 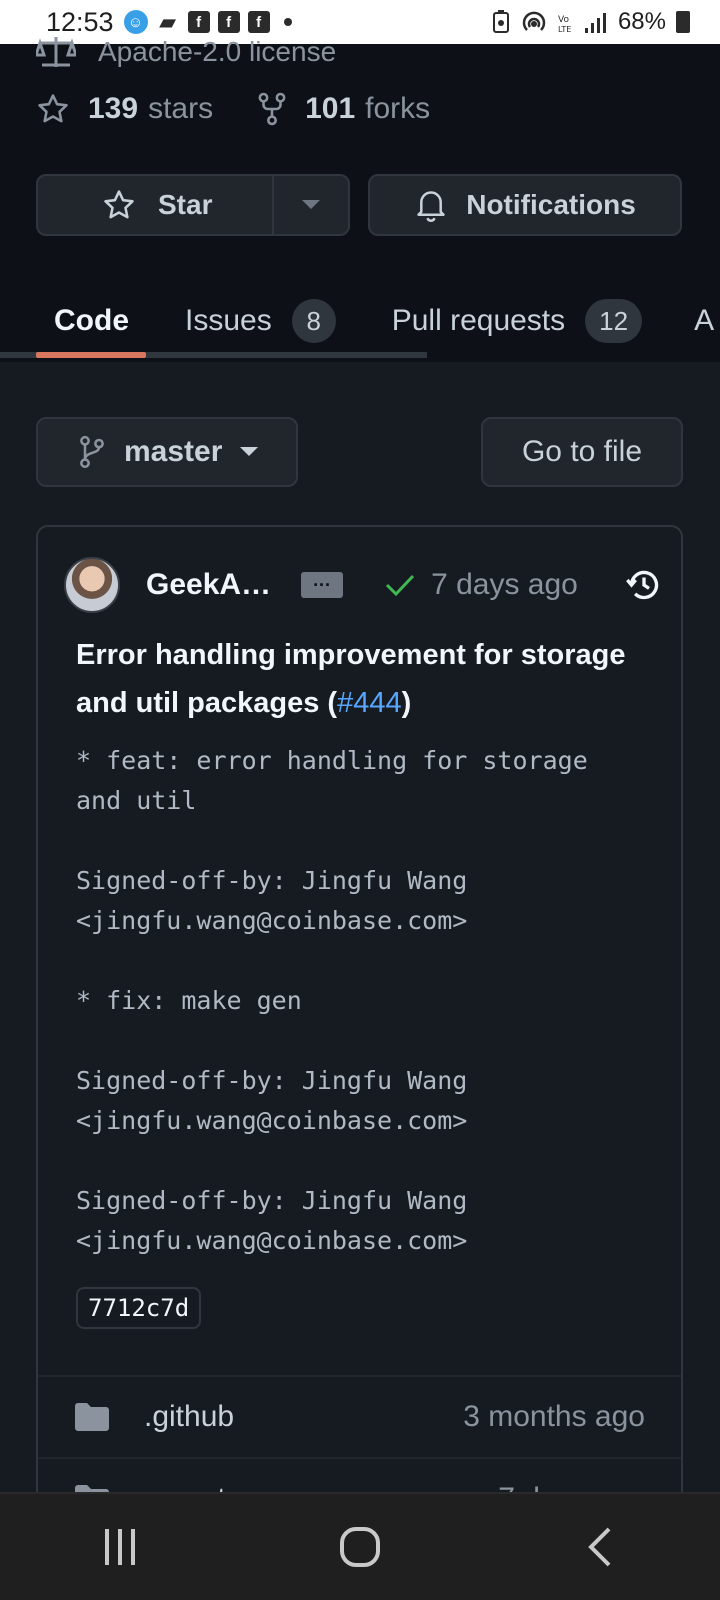 What do you see at coordinates (500, 21) in the screenshot?
I see `battery-saver-icon` at bounding box center [500, 21].